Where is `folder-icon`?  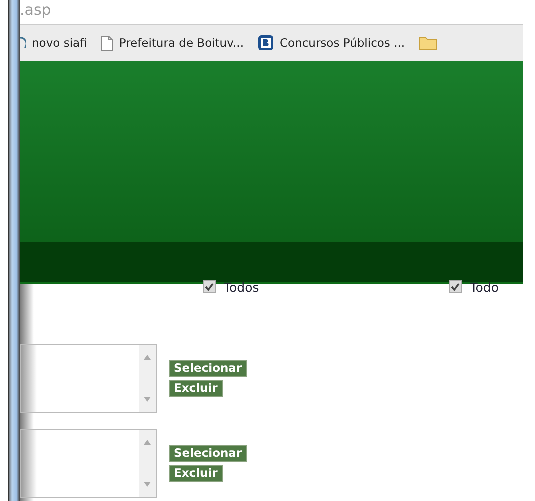 folder-icon is located at coordinates (428, 43).